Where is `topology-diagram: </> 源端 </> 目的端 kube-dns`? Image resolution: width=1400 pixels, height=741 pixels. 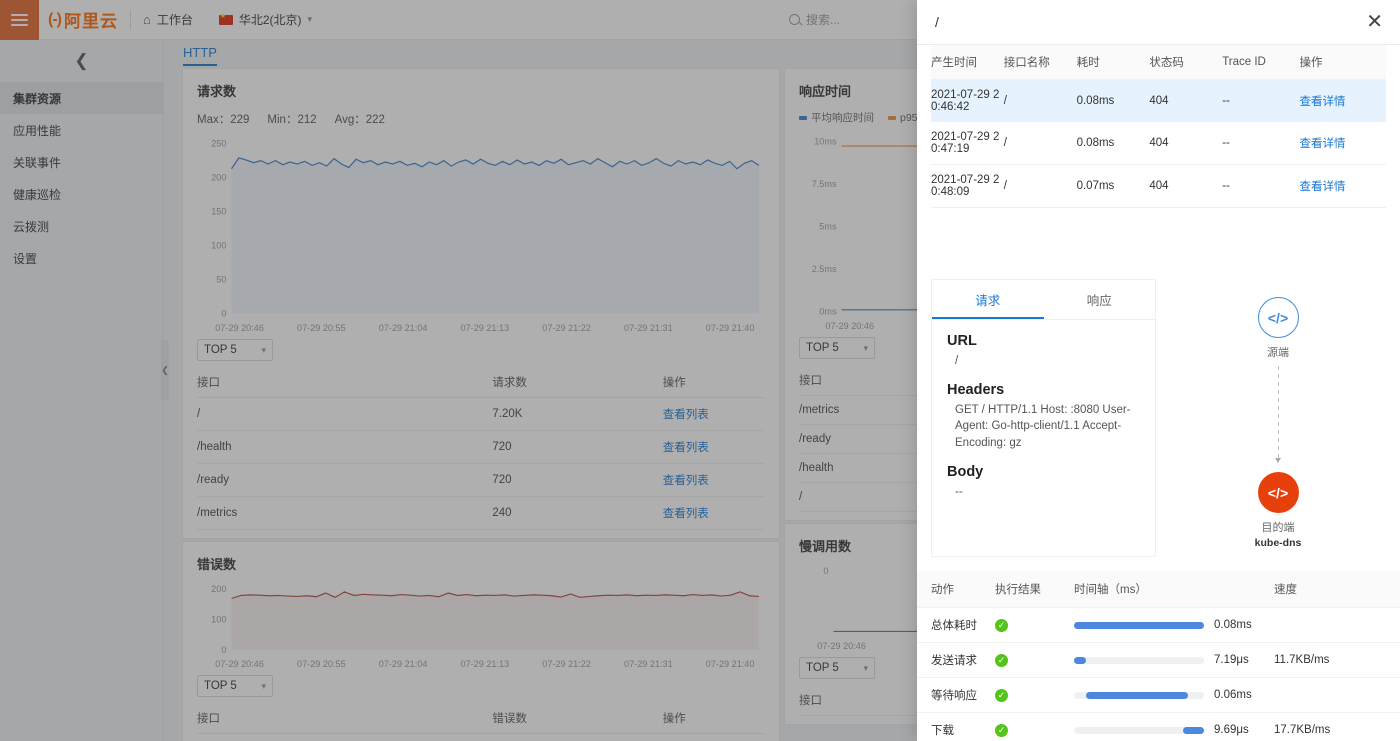 topology-diagram: </> 源端 </> 目的端 kube-dns is located at coordinates (1278, 418).